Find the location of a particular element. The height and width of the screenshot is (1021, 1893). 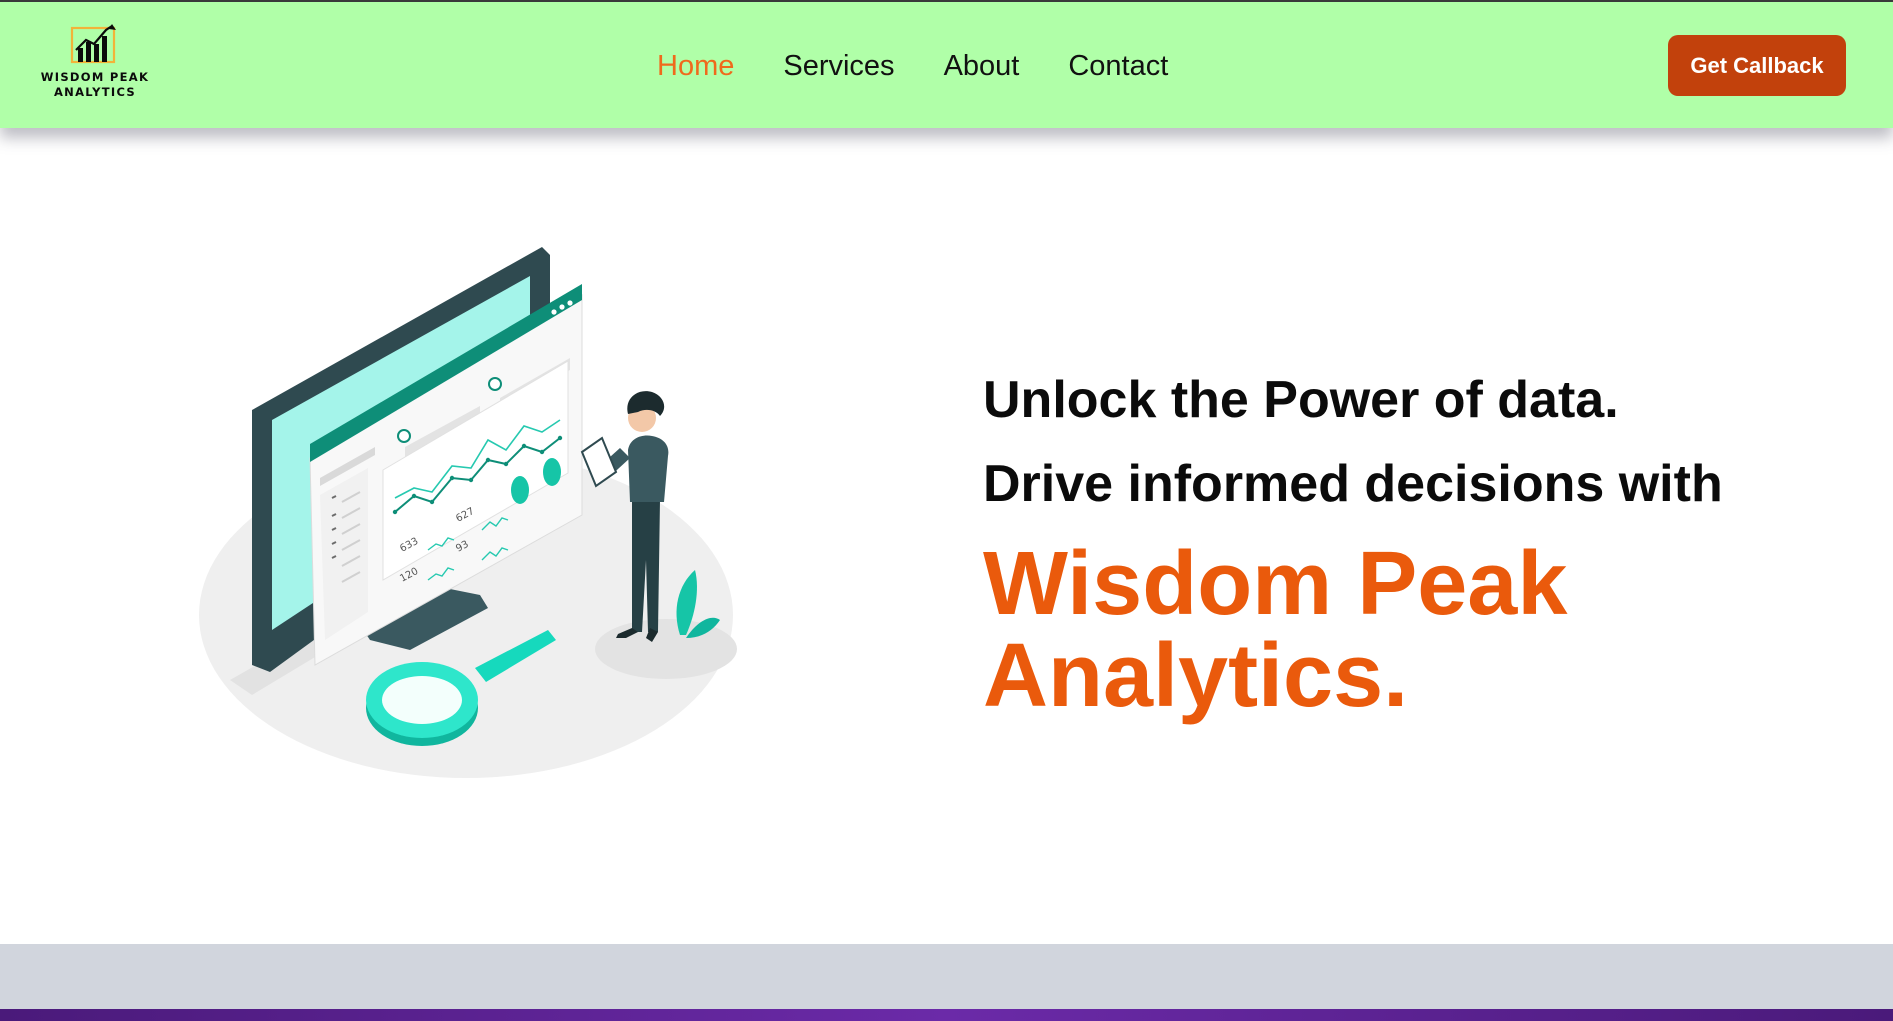

nav-services: Services is located at coordinates (838, 66).